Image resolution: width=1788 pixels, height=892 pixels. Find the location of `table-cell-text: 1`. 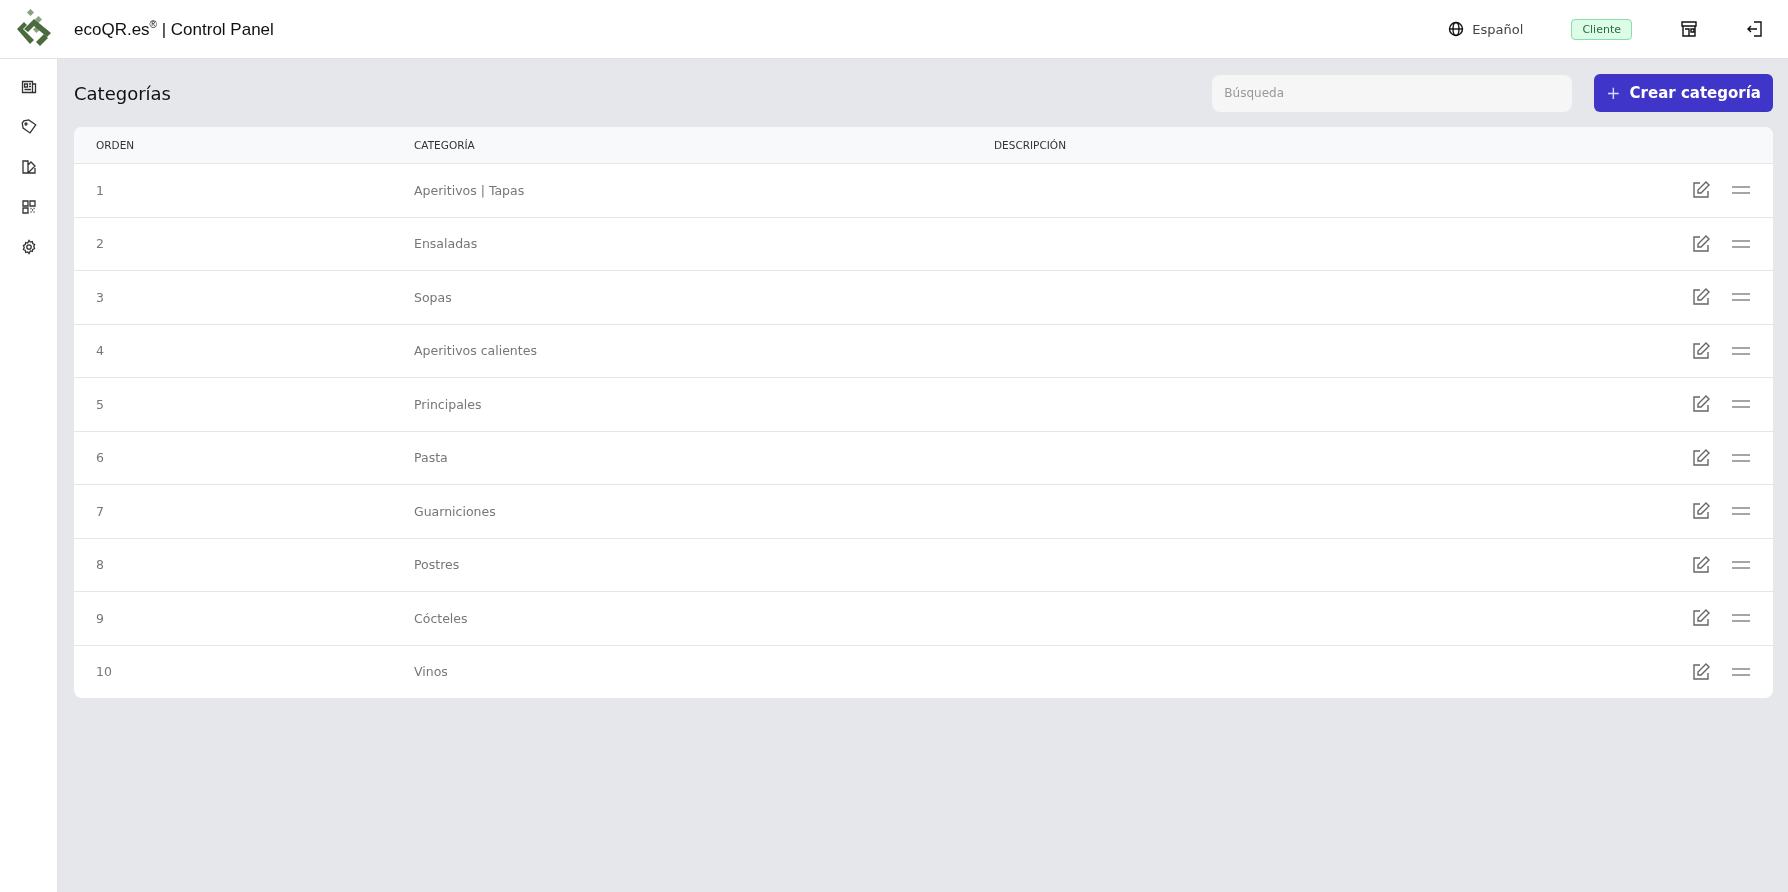

table-cell-text: 1 is located at coordinates (100, 190).